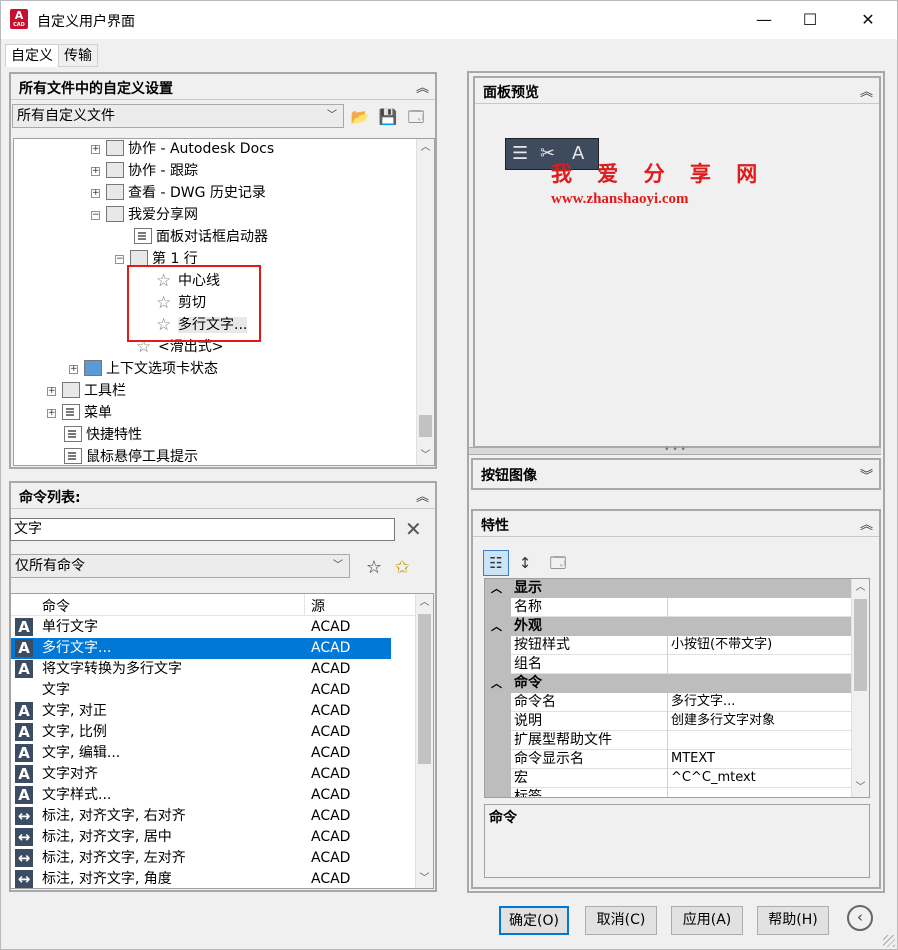 The image size is (898, 950). I want to click on customization-file-combo: 所有自定义文件 ﹀, so click(178, 116).